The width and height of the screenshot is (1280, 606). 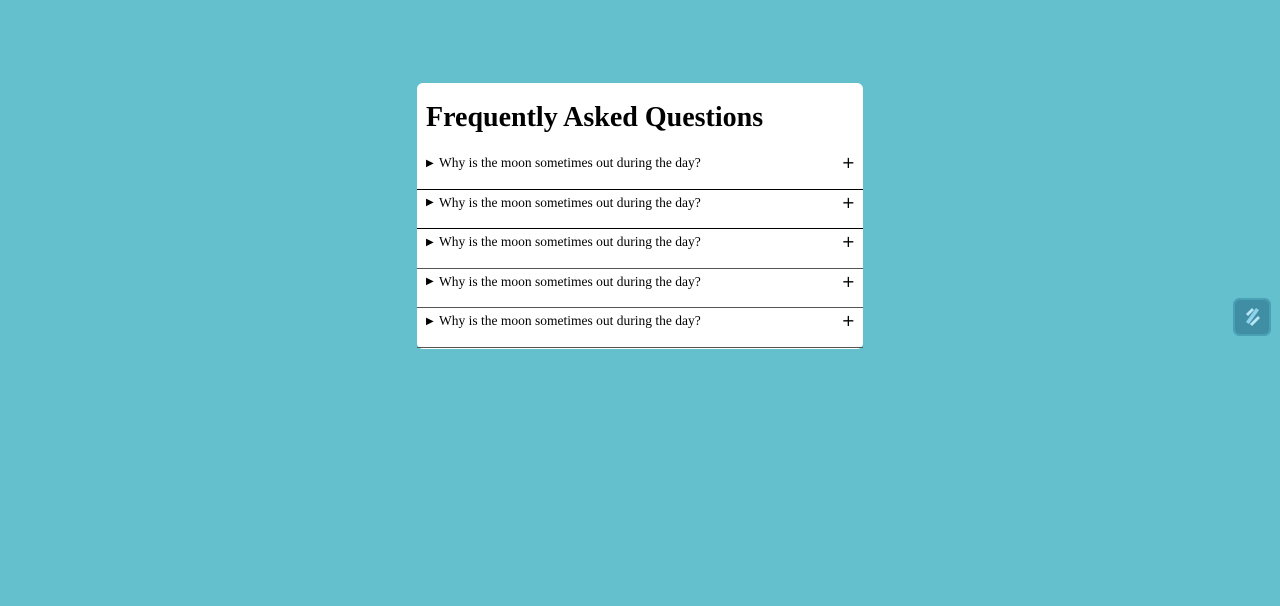 I want to click on page-title: Frequently Asked Questions, so click(x=595, y=117).